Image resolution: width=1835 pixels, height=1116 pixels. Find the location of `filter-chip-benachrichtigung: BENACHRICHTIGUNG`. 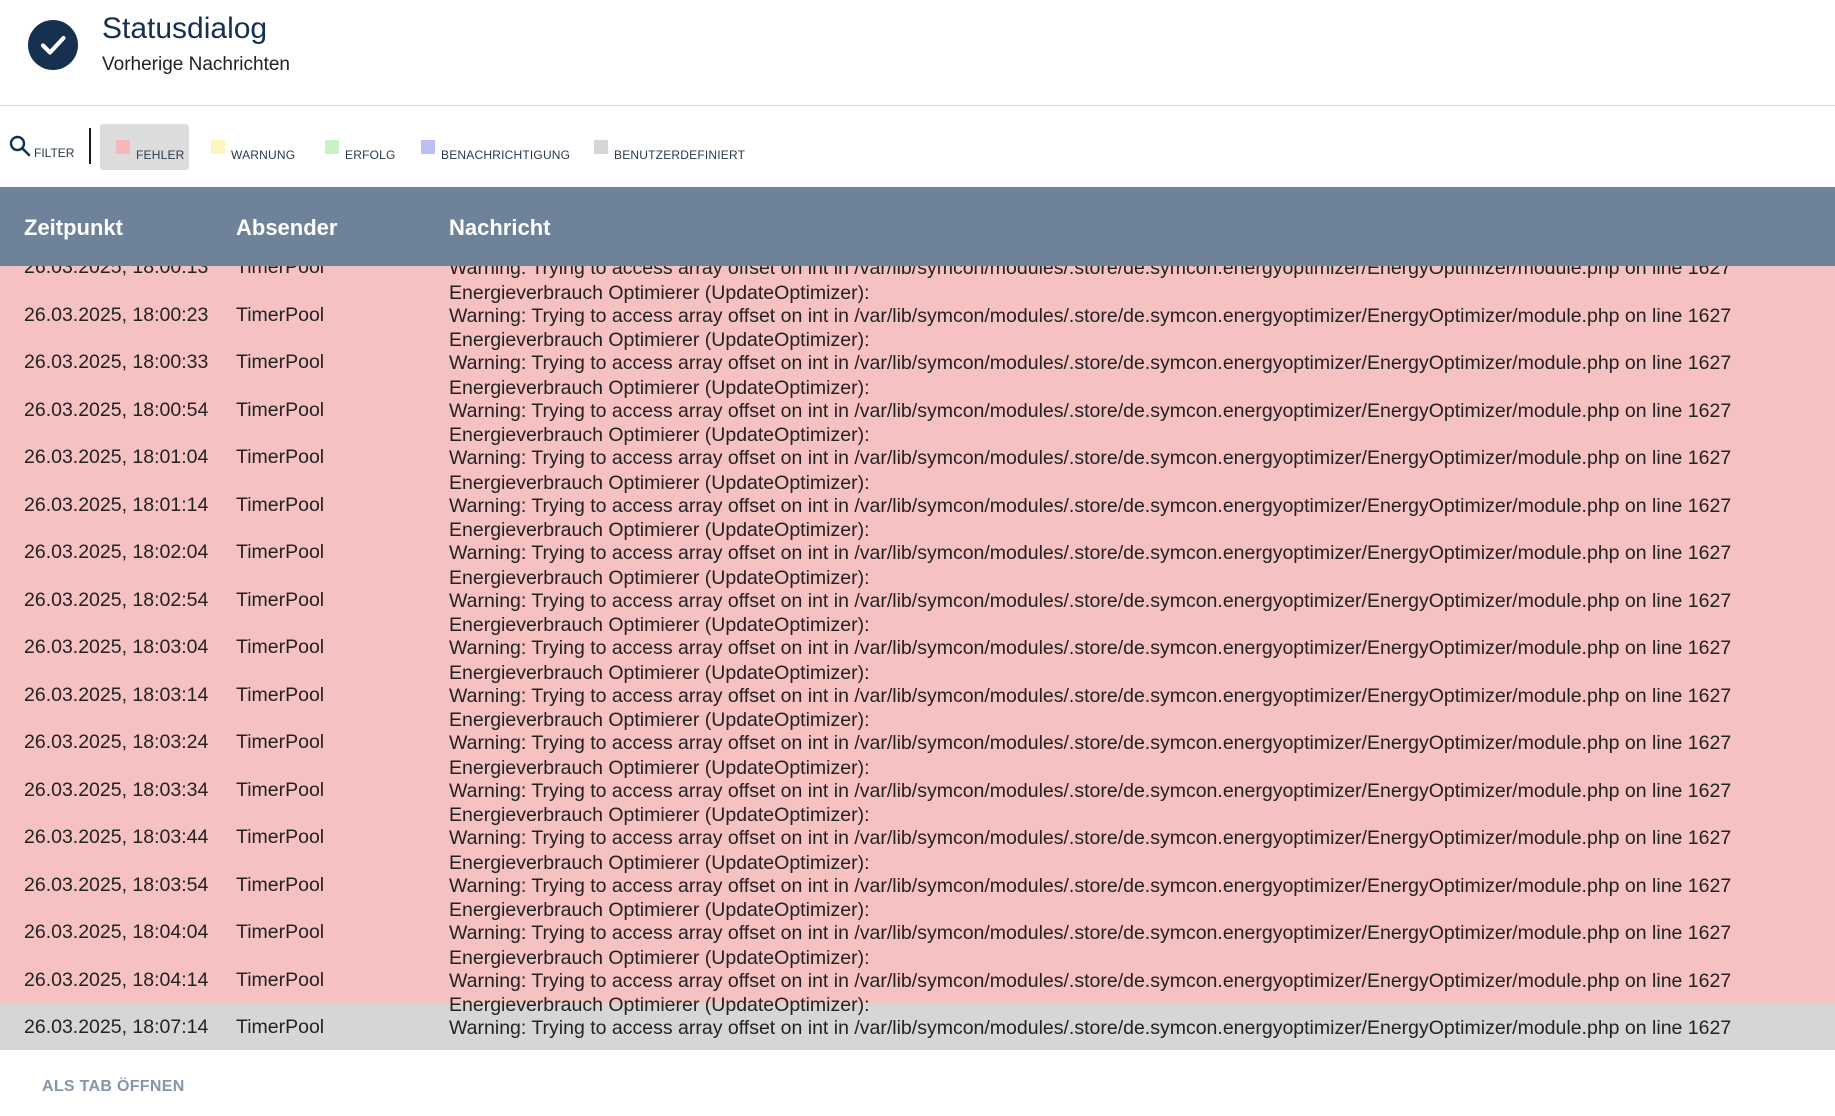

filter-chip-benachrichtigung: BENACHRICHTIGUNG is located at coordinates (495, 147).